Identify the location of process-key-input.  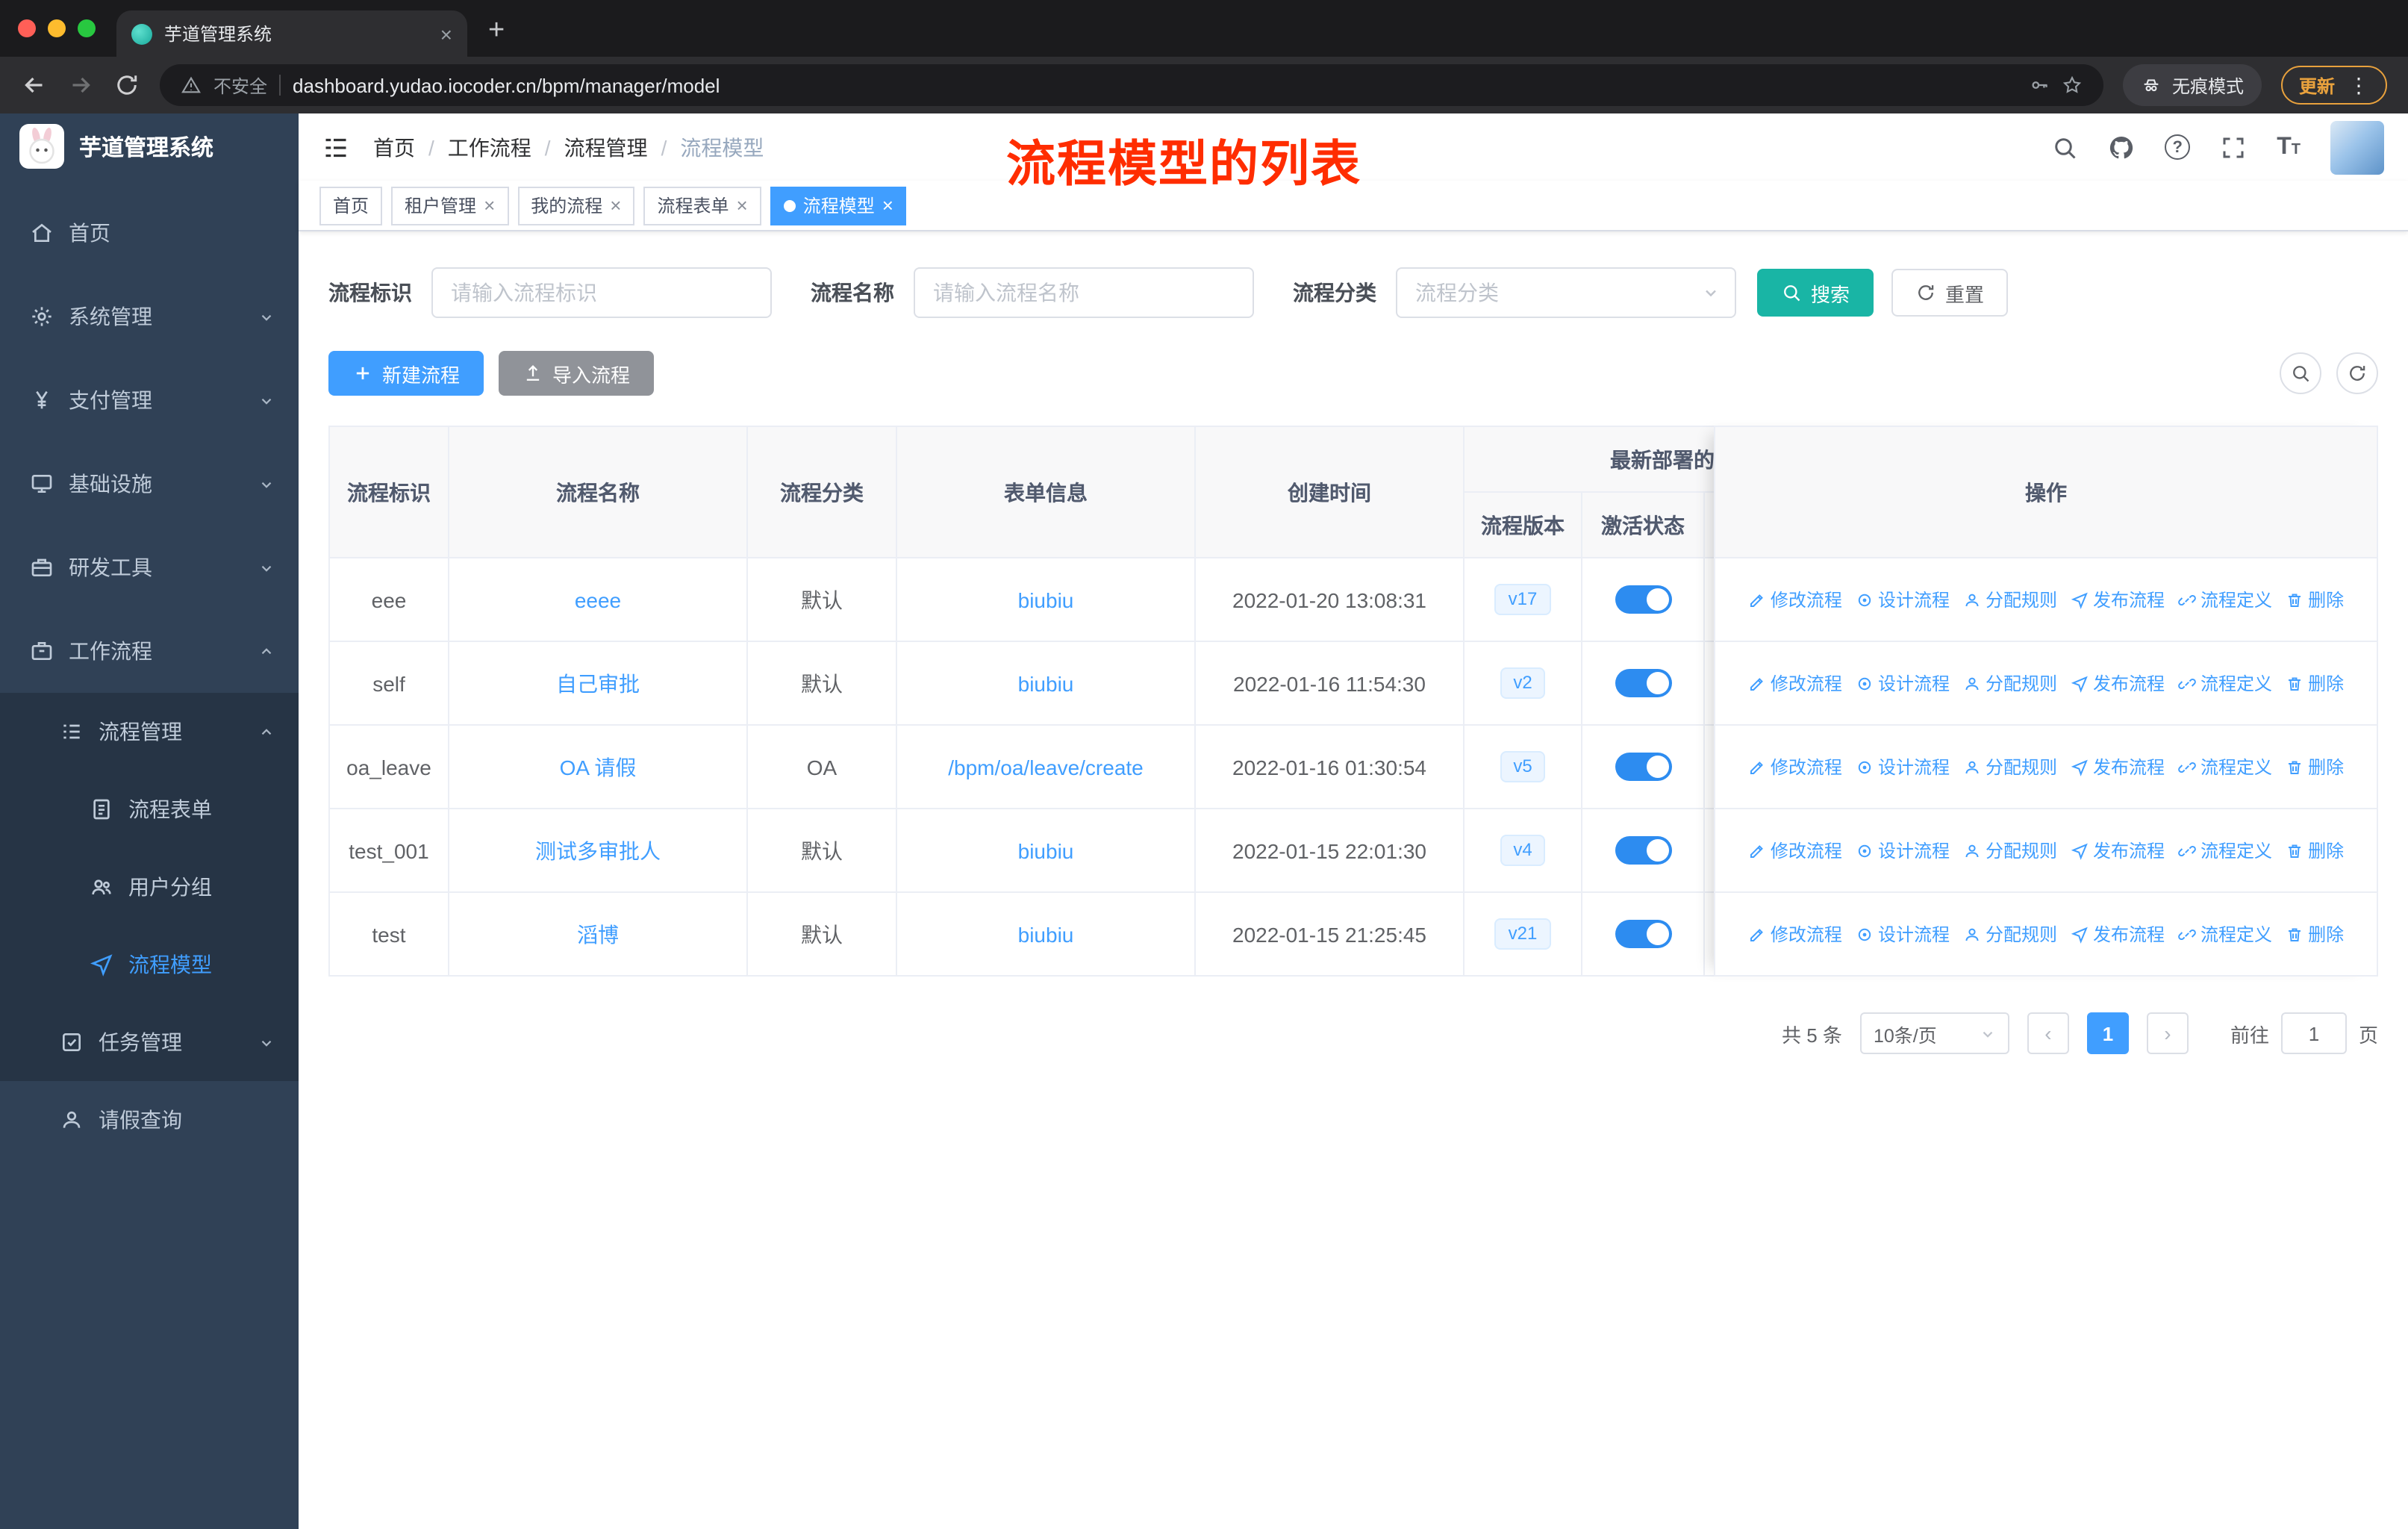
(601, 293).